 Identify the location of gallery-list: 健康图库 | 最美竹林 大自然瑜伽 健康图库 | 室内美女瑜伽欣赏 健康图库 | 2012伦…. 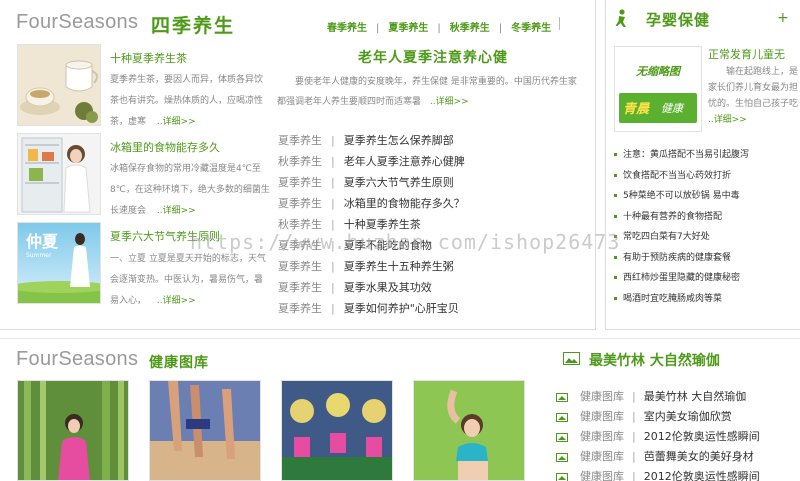
(678, 434).